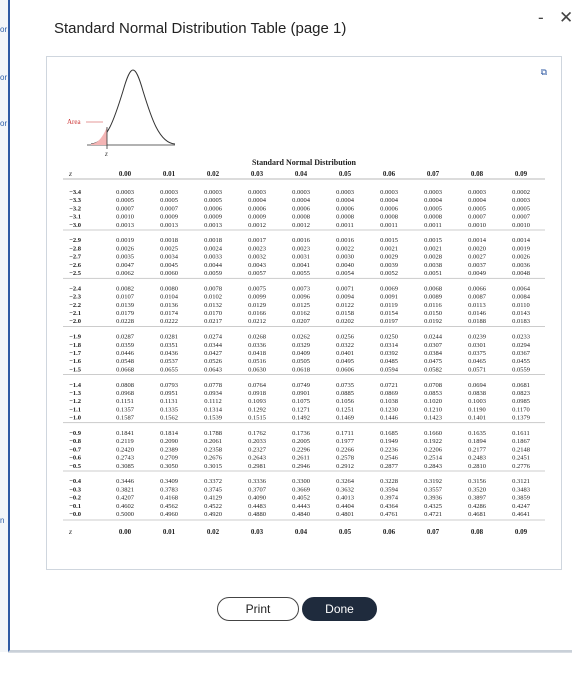  What do you see at coordinates (477, 361) in the screenshot?
I see `probability-cell: 0.0465` at bounding box center [477, 361].